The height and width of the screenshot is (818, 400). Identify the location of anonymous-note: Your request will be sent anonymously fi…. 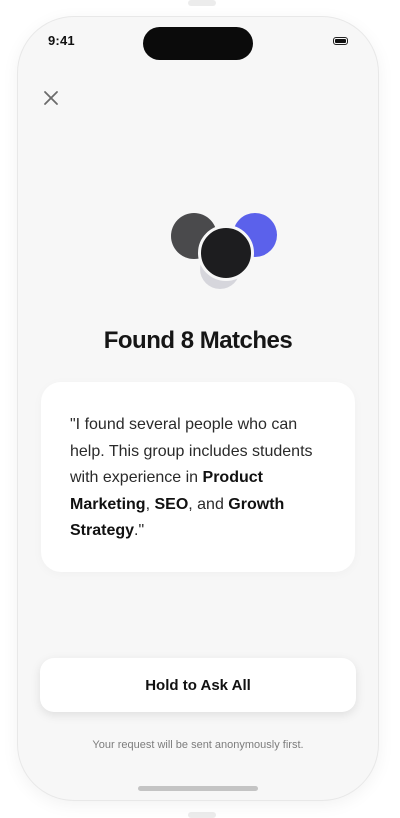
(198, 745).